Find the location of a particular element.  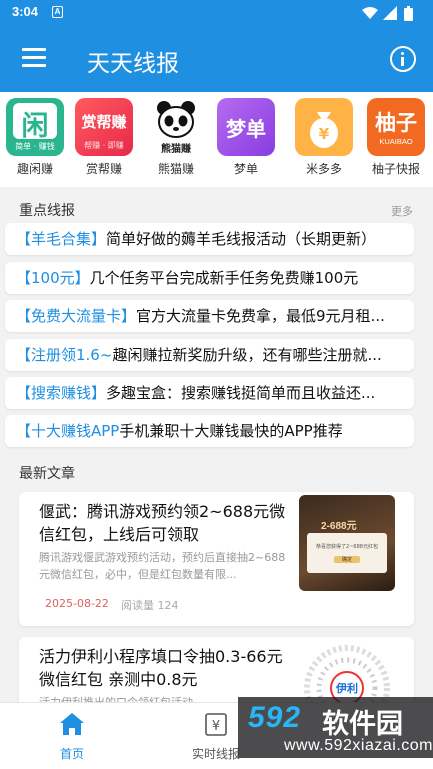

article-title: 活力伊利小程序填口令抽0.3-66元微信红包 亲测中0.8元 is located at coordinates (161, 668).